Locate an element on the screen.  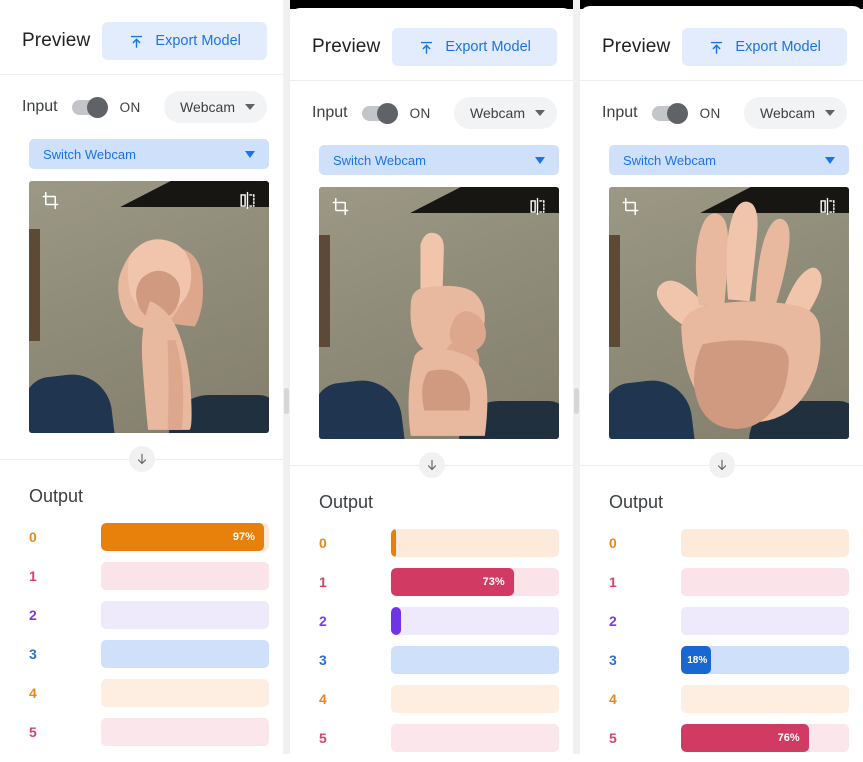
output-bar-percent: 97% is located at coordinates (243, 537).